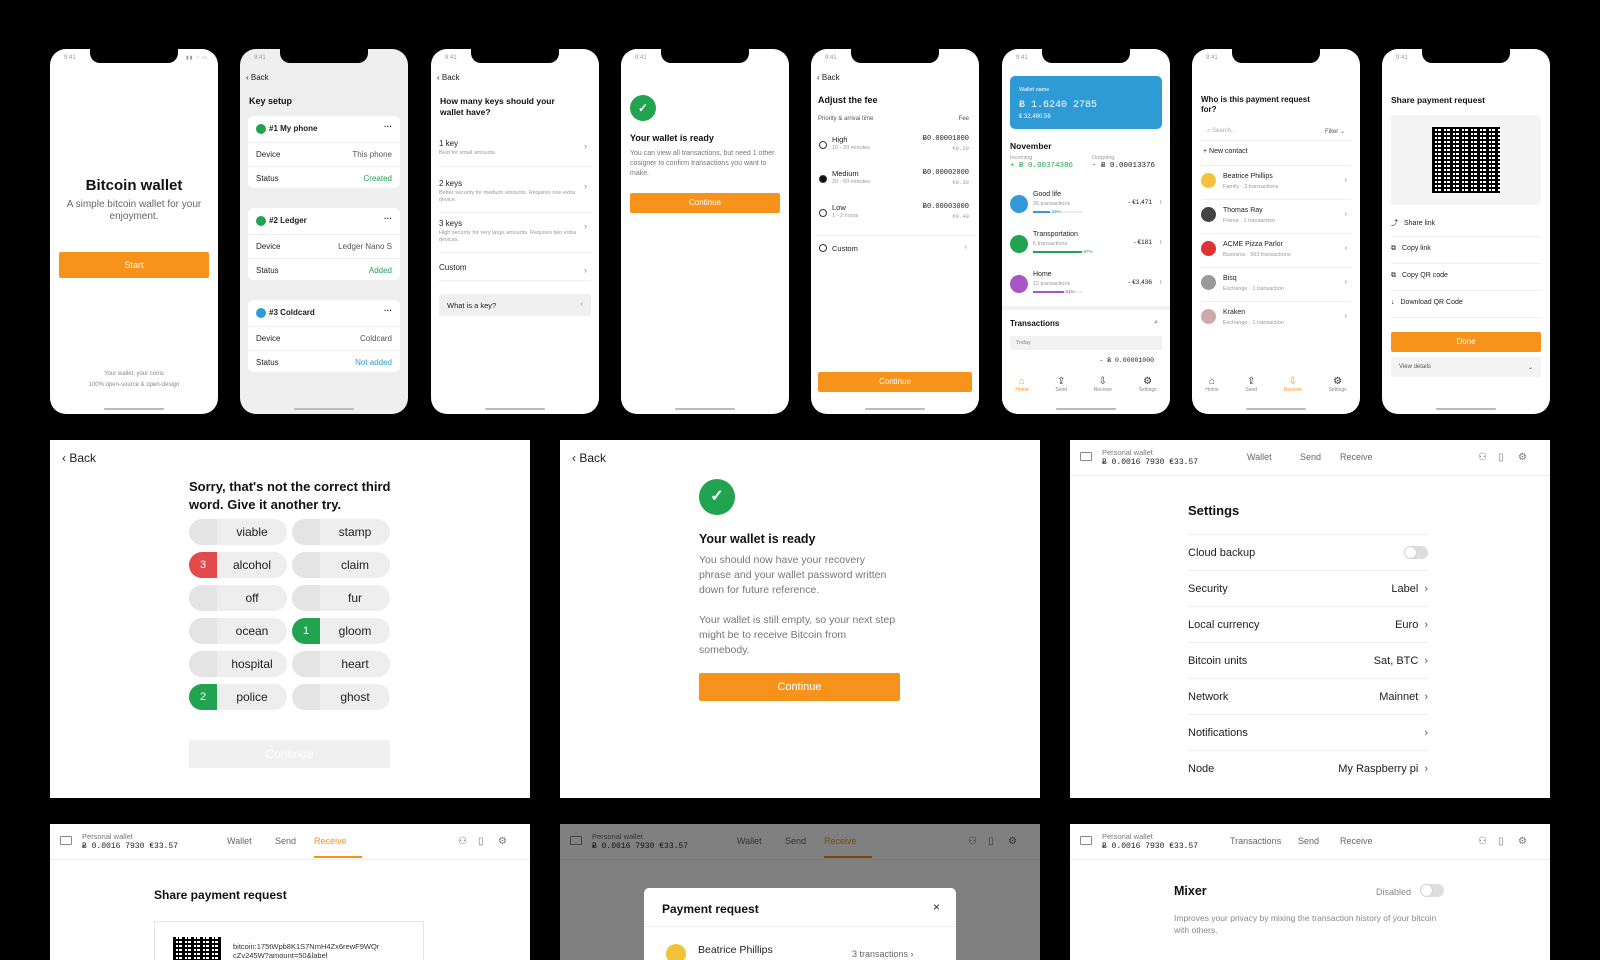 This screenshot has width=1600, height=960. Describe the element at coordinates (341, 598) in the screenshot. I see `word-chip: fur` at that location.